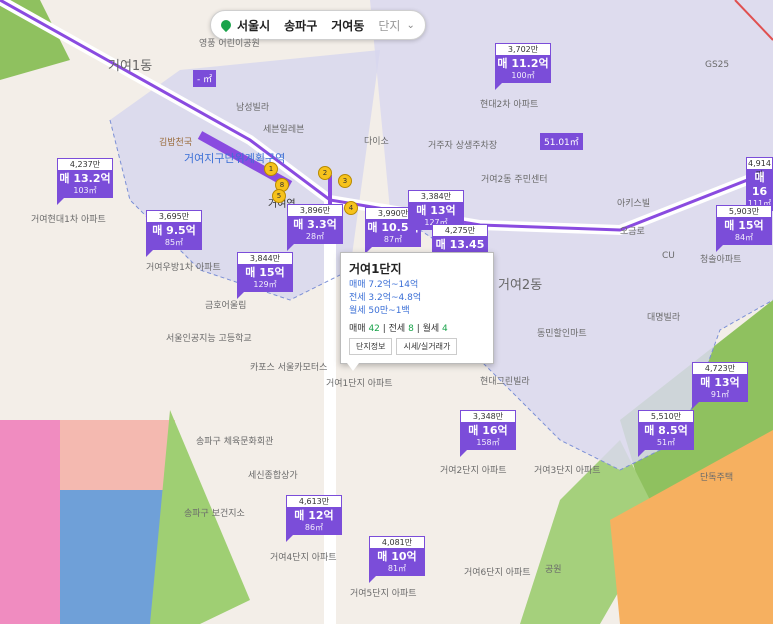 The height and width of the screenshot is (624, 773). I want to click on marker-price: 매 9.5억, so click(174, 230).